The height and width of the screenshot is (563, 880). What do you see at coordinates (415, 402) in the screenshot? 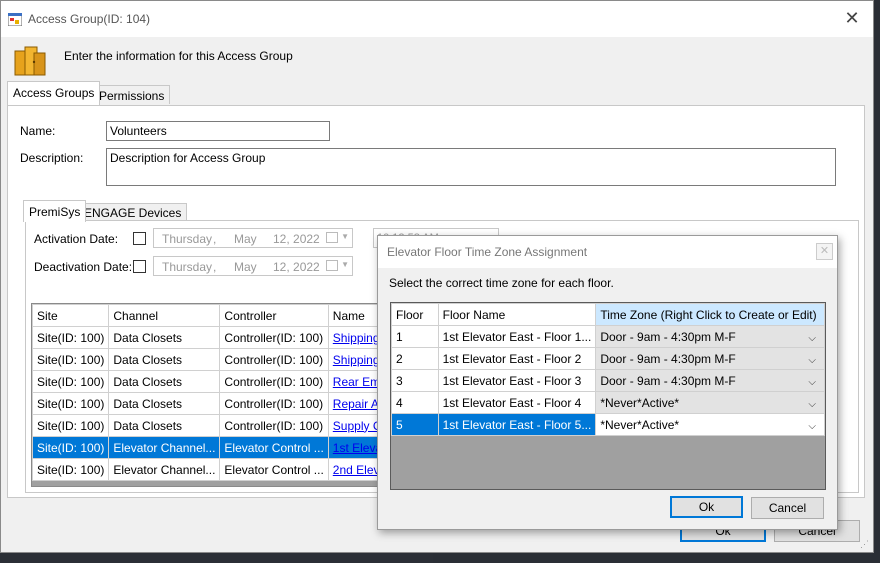
I see `floor-cell: 4` at bounding box center [415, 402].